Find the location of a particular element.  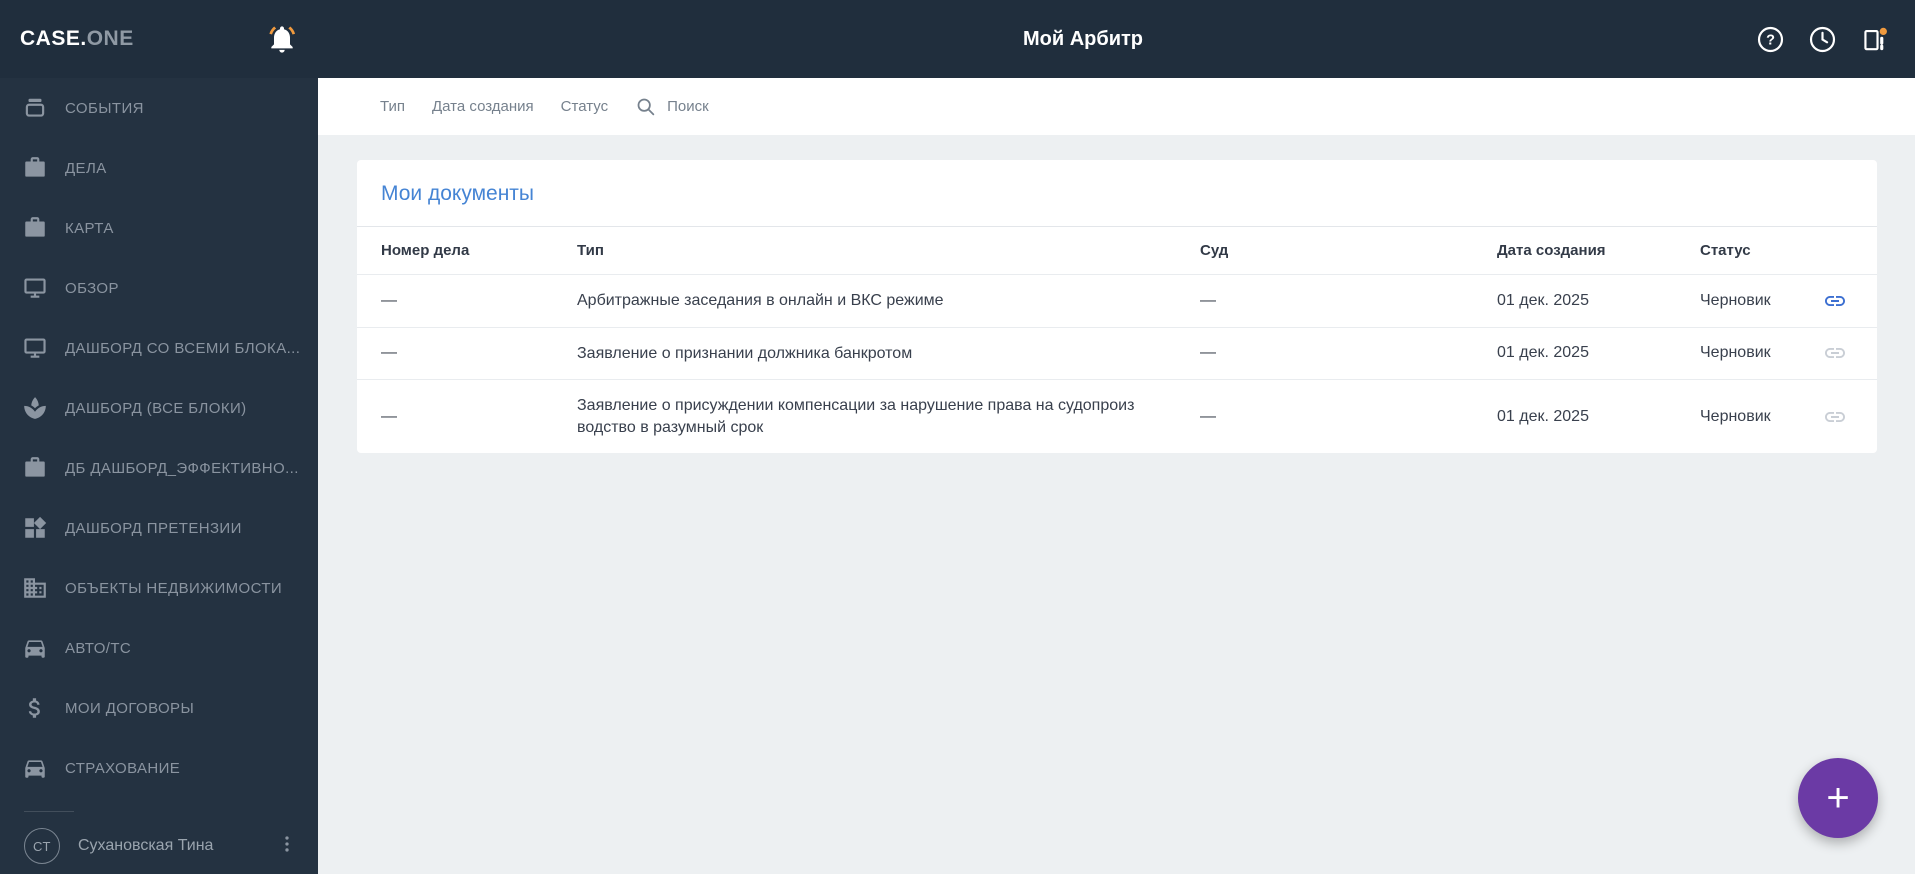

spa-icon is located at coordinates (35, 408).